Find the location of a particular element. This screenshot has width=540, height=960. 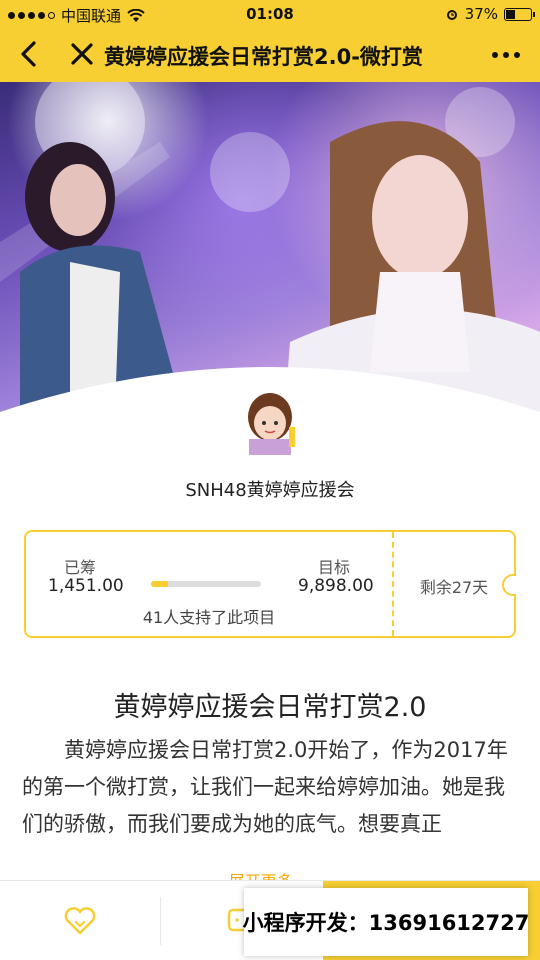

alarm-icon is located at coordinates (451, 15).